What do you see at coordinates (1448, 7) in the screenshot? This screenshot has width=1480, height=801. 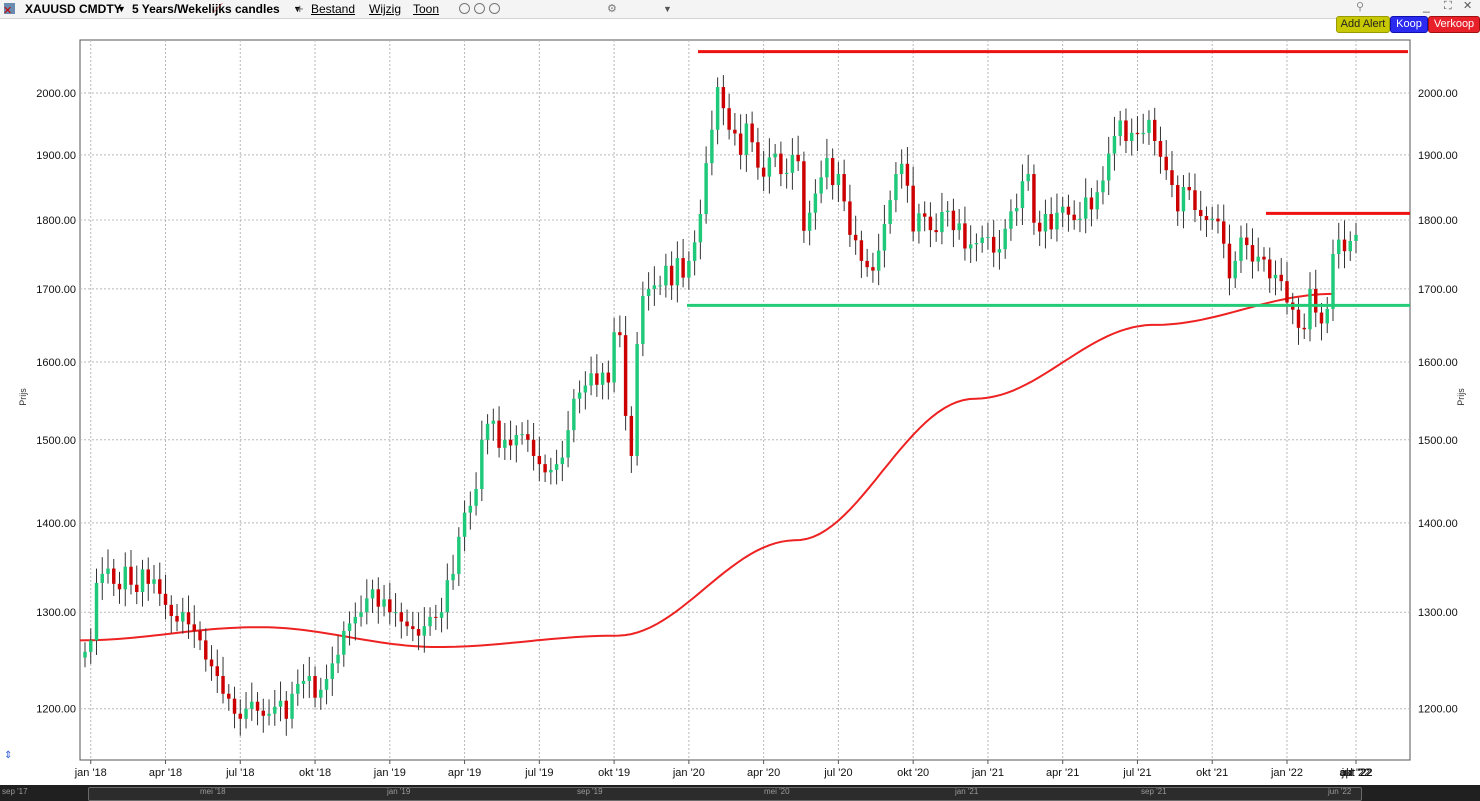 I see `window-maximize-icon: ⛶` at bounding box center [1448, 7].